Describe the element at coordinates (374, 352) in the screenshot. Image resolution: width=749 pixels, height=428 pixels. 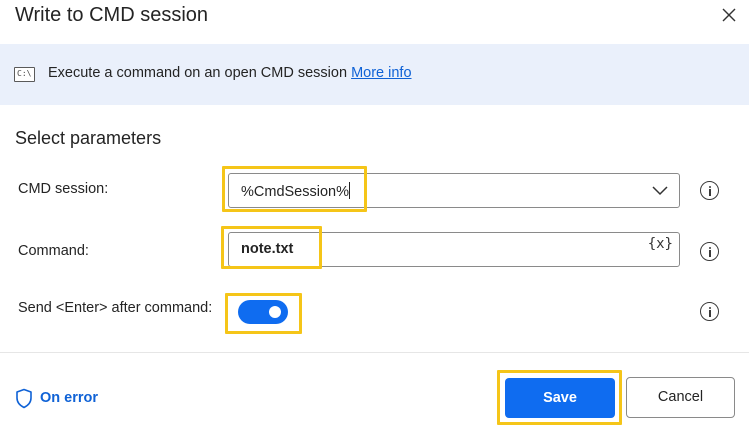
I see `footer-divider` at that location.